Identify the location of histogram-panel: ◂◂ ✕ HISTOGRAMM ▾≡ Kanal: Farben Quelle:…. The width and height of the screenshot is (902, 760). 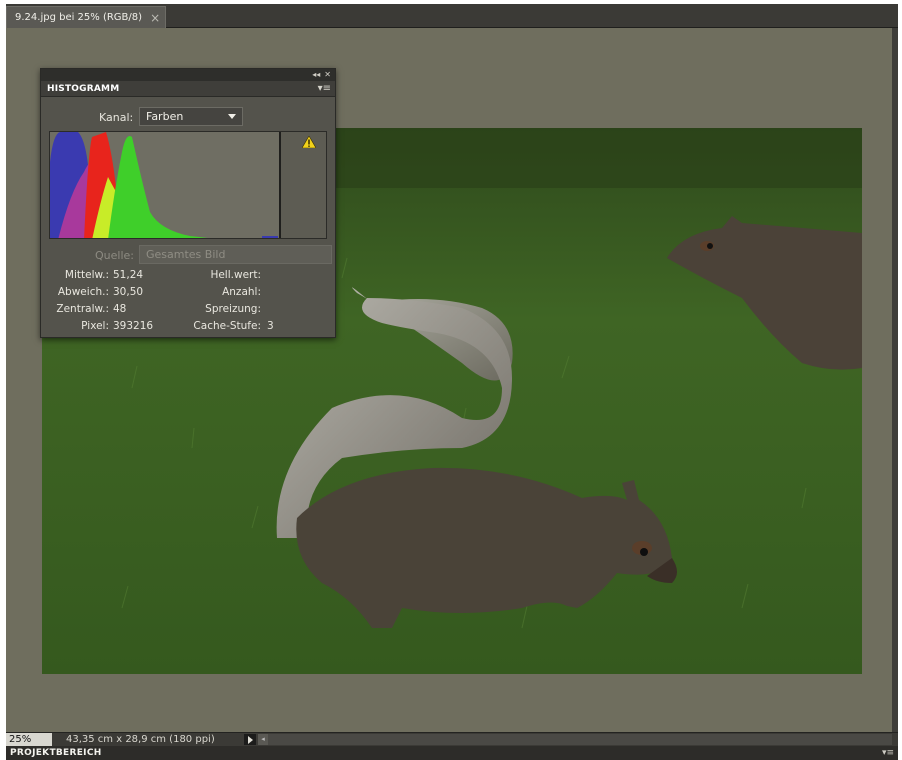
(188, 203).